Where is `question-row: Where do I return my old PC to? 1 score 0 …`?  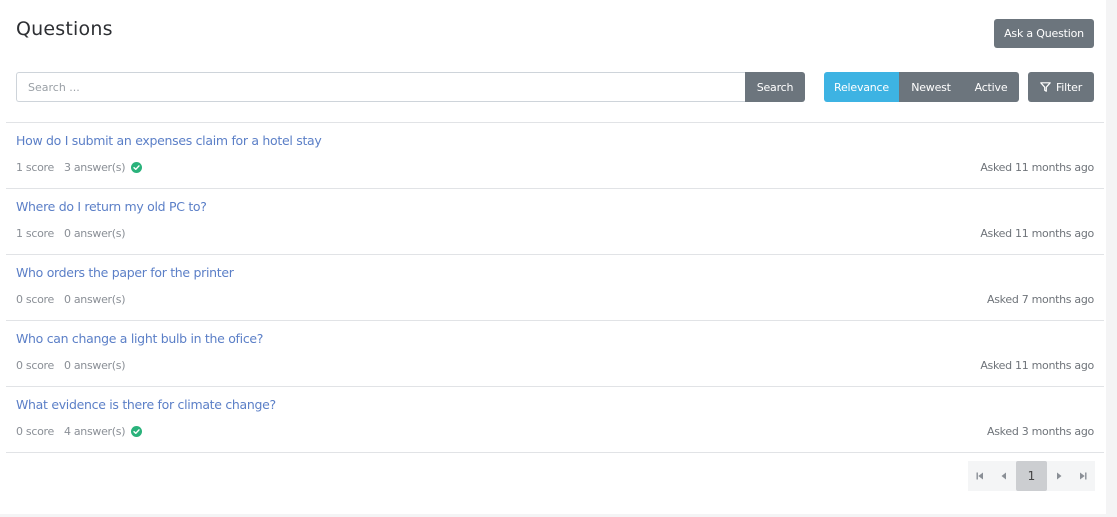
question-row: Where do I return my old PC to? 1 score 0 … is located at coordinates (555, 222).